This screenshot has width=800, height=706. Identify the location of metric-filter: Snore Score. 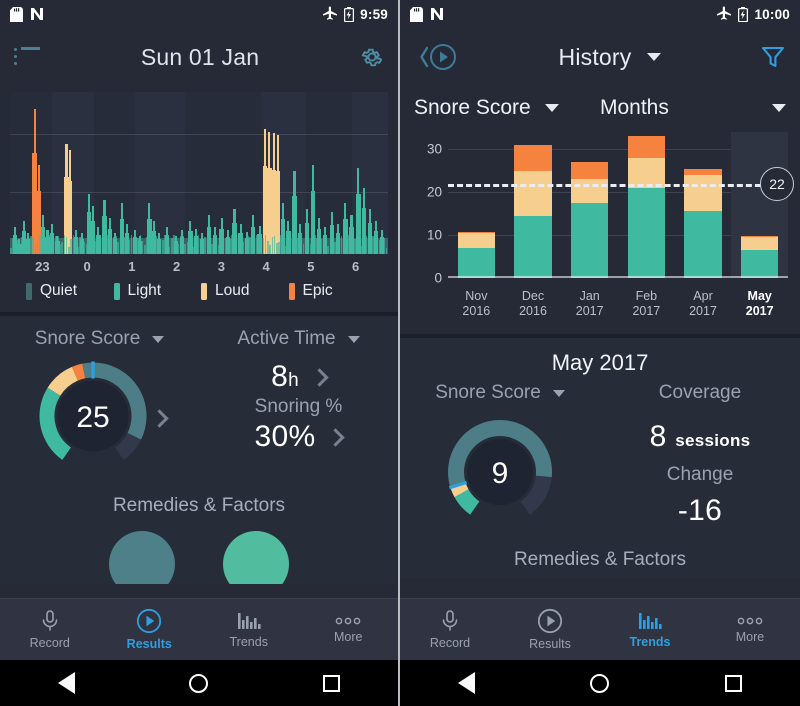
(507, 108).